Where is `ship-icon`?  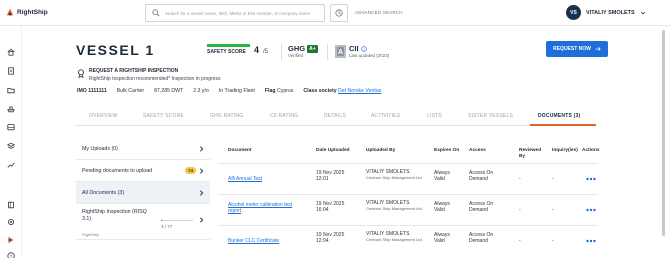 ship-icon is located at coordinates (11, 109).